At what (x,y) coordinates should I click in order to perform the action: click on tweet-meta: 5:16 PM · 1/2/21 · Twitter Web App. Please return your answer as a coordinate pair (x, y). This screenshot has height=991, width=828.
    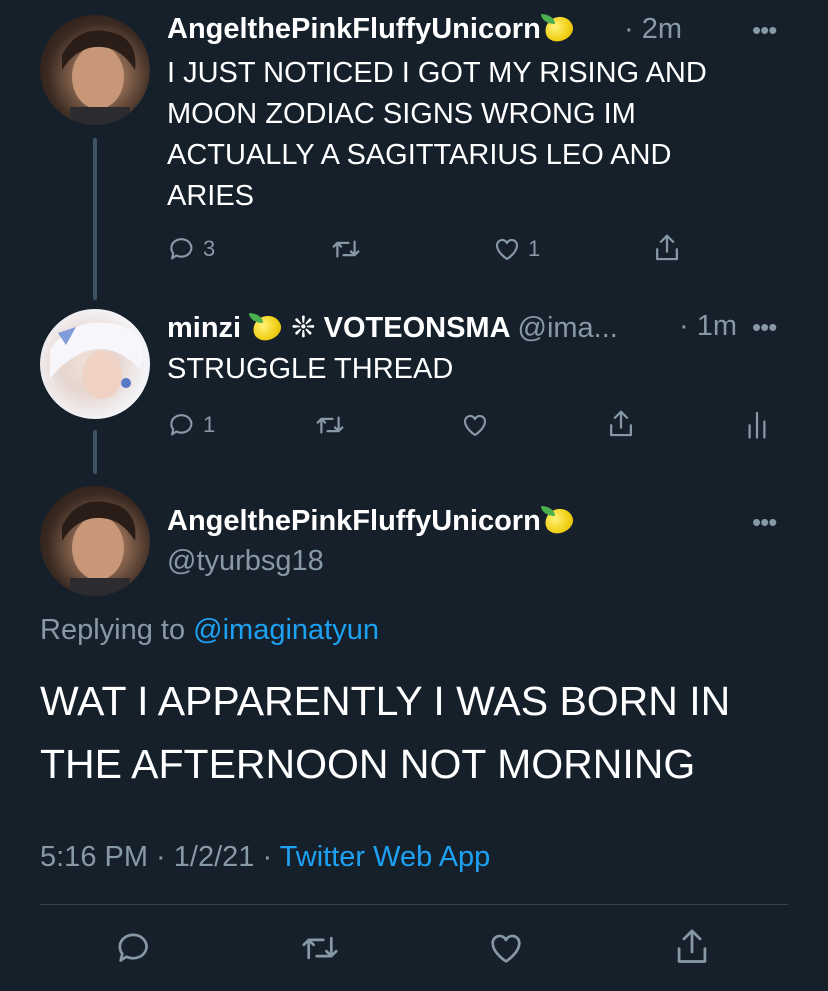
    Looking at the image, I should click on (265, 857).